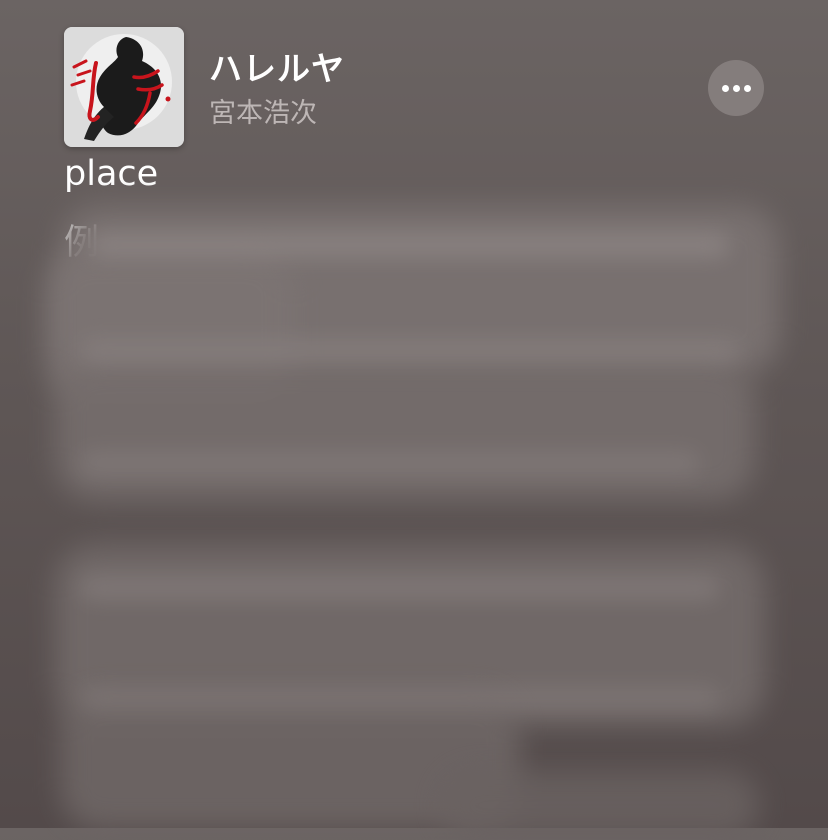 The image size is (828, 840). Describe the element at coordinates (263, 110) in the screenshot. I see `track-artist: 宮本浩次` at that location.